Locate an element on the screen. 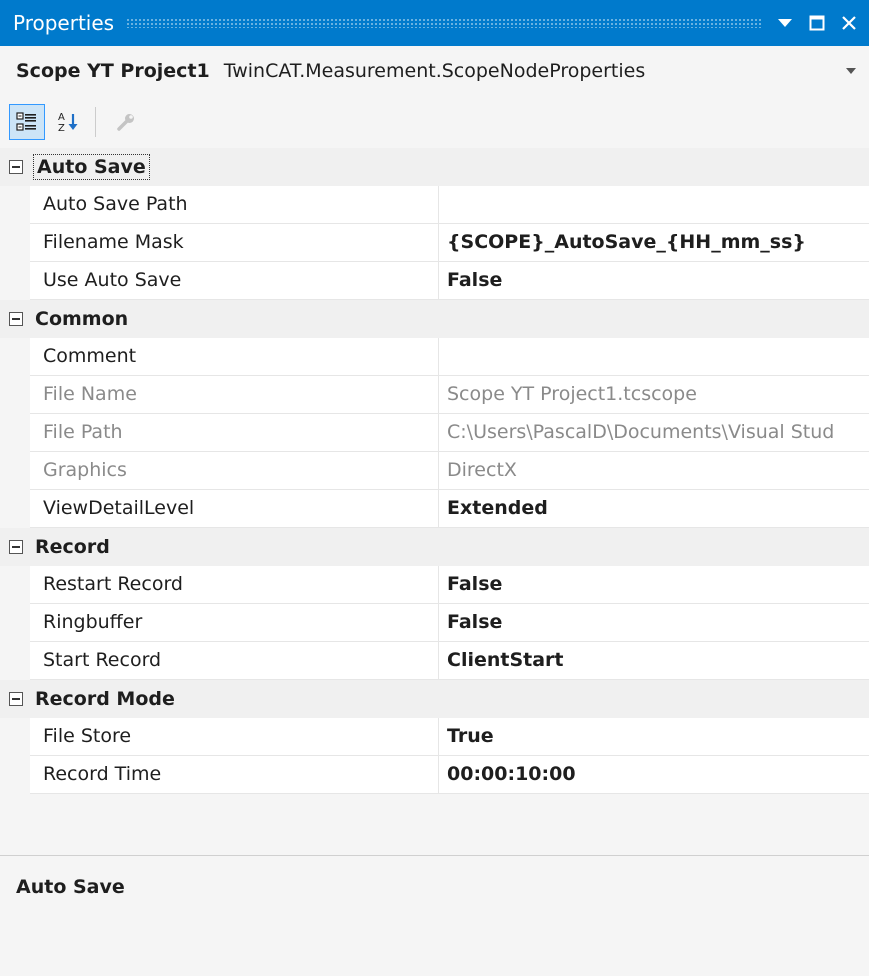  category-row: Common is located at coordinates (434, 319).